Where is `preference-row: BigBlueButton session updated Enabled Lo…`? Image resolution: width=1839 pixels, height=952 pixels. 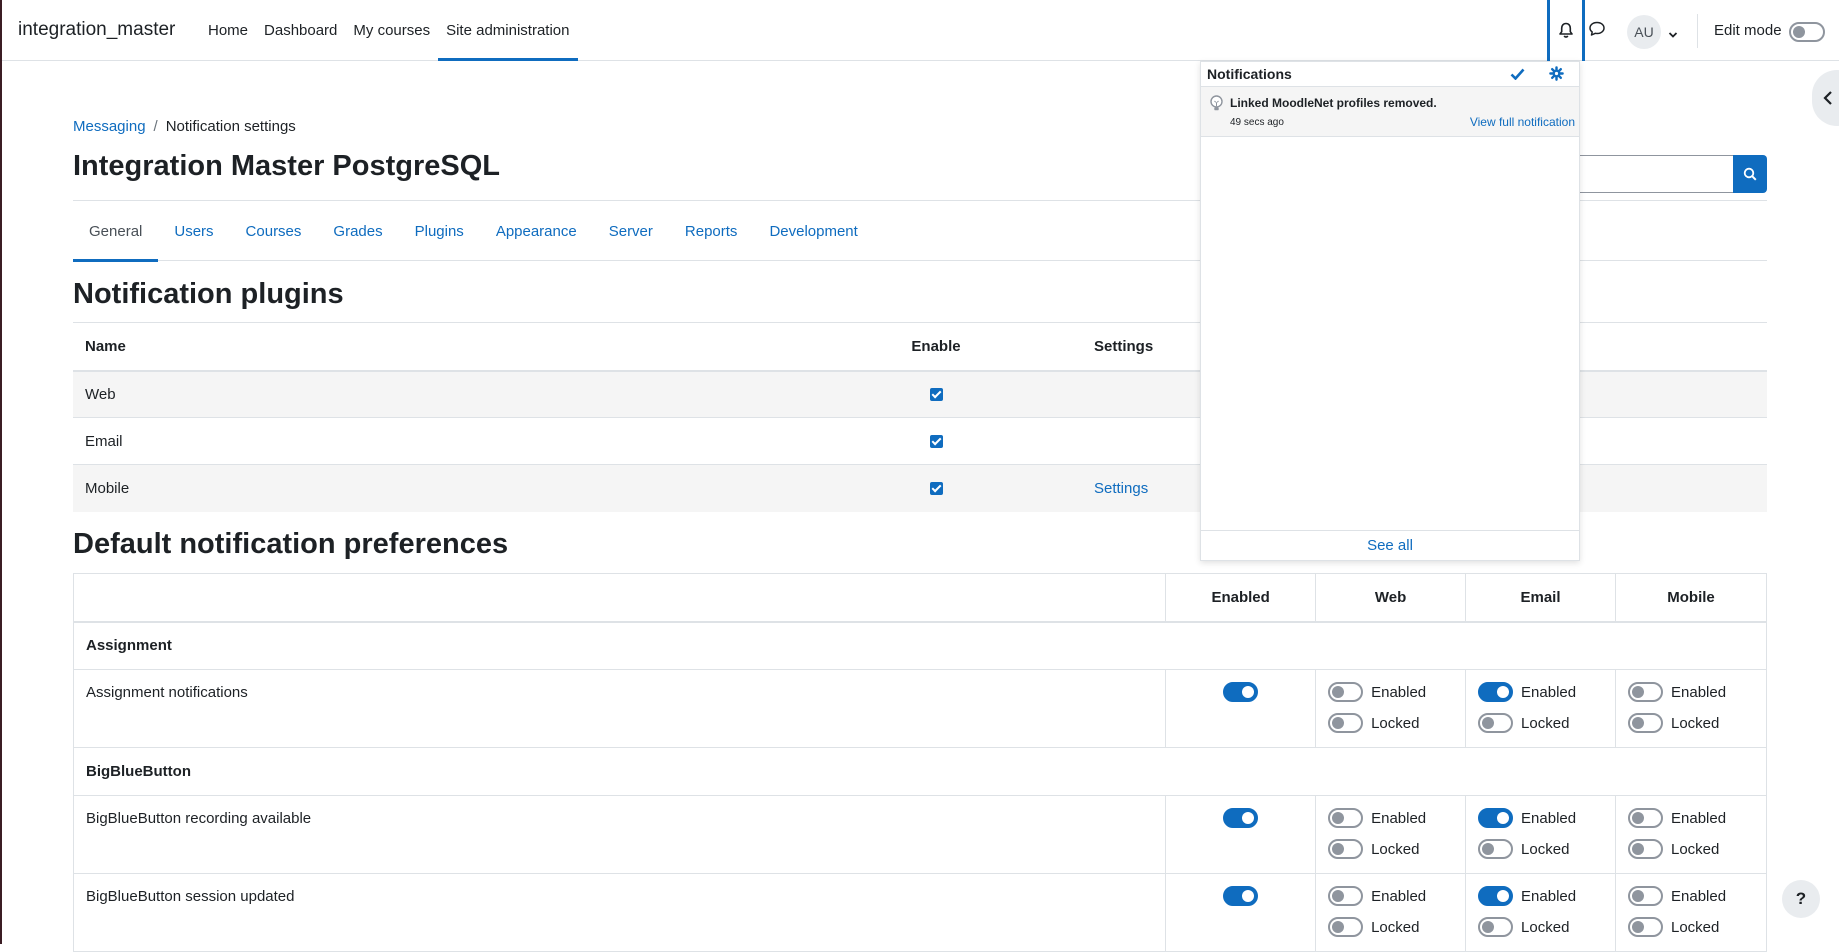
preference-row: BigBlueButton session updated Enabled Lo… is located at coordinates (919, 912).